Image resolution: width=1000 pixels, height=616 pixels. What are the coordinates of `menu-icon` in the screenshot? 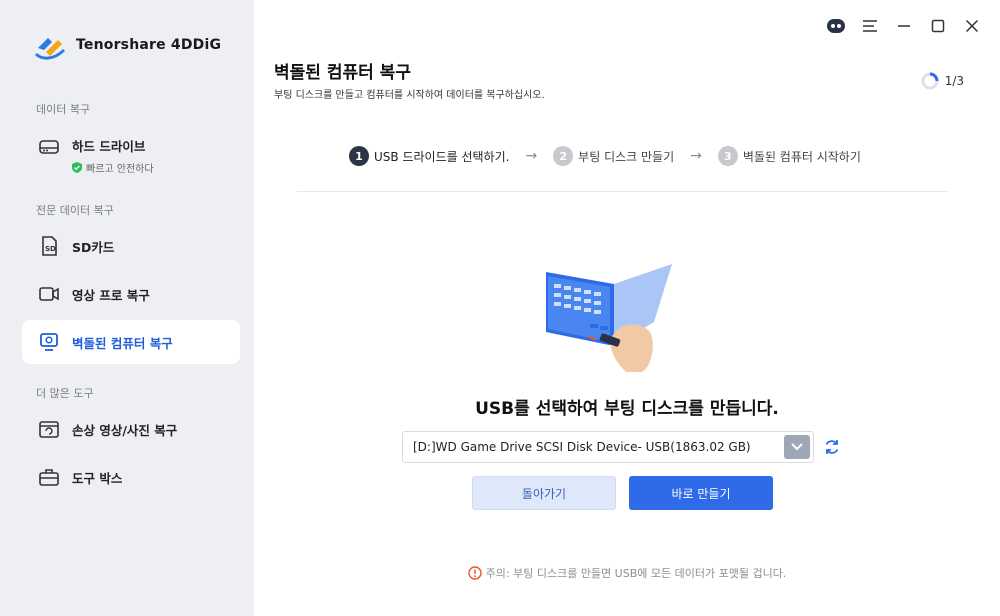 It's located at (870, 26).